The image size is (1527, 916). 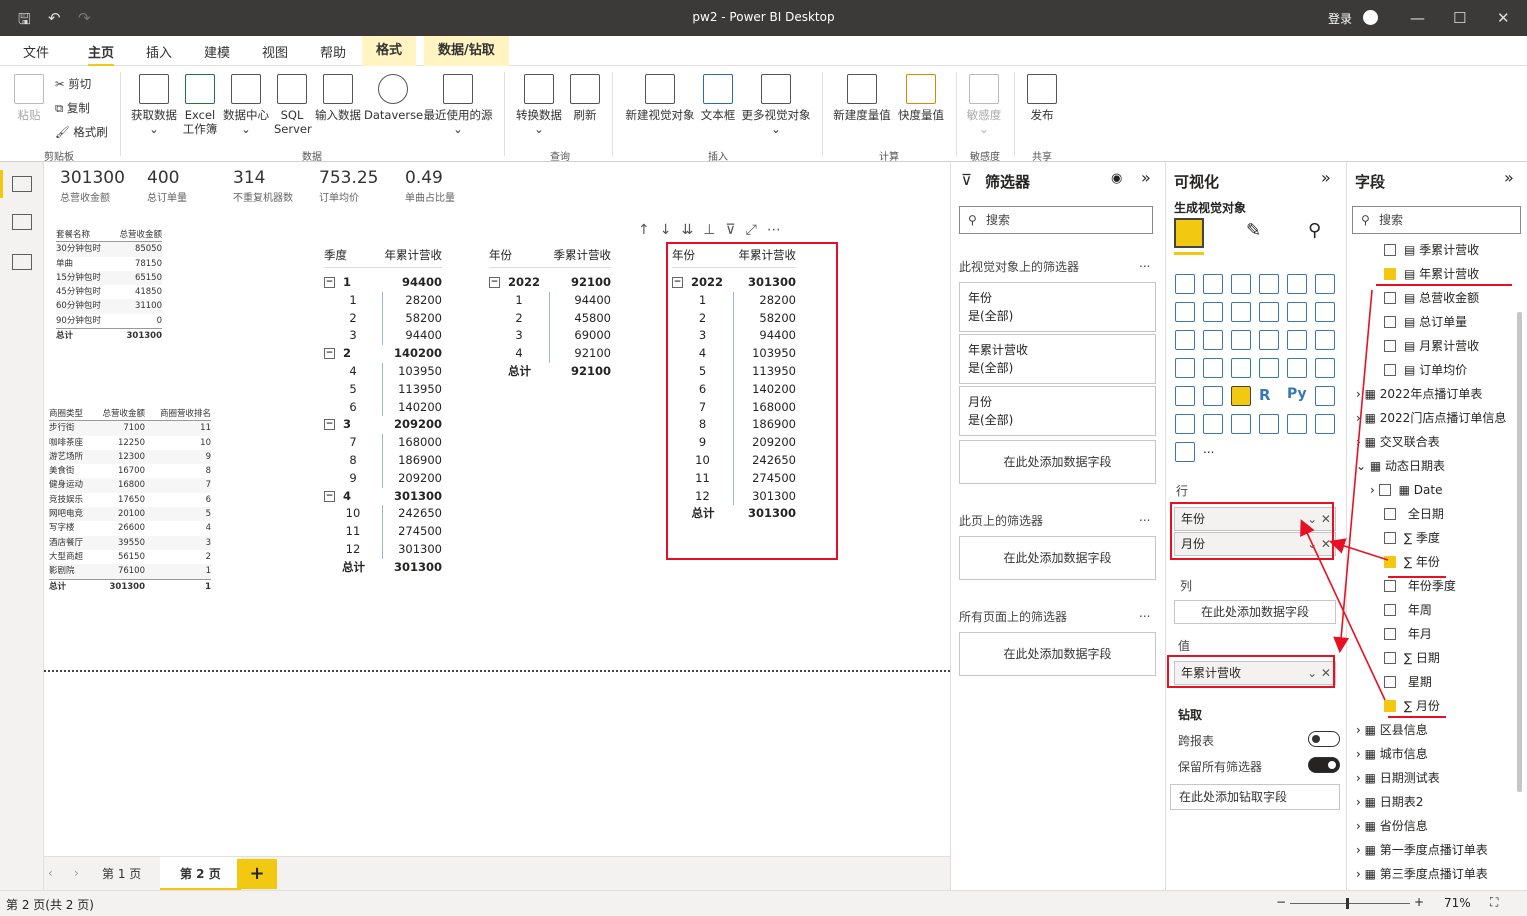 What do you see at coordinates (383, 389) in the screenshot?
I see `matrix-row: 5 113950` at bounding box center [383, 389].